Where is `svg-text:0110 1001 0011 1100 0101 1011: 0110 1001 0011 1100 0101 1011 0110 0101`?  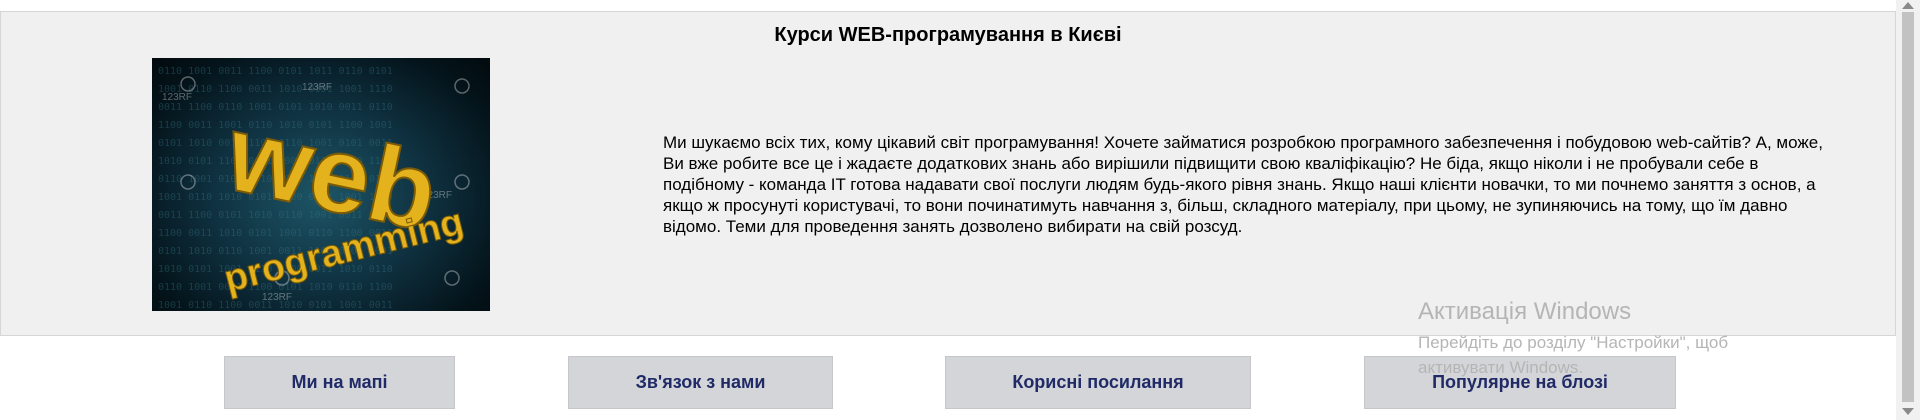
svg-text:0110 1001 0011 1100 0101 1011: 0110 1001 0011 1100 0101 1011 0110 0101 is located at coordinates (275, 71).